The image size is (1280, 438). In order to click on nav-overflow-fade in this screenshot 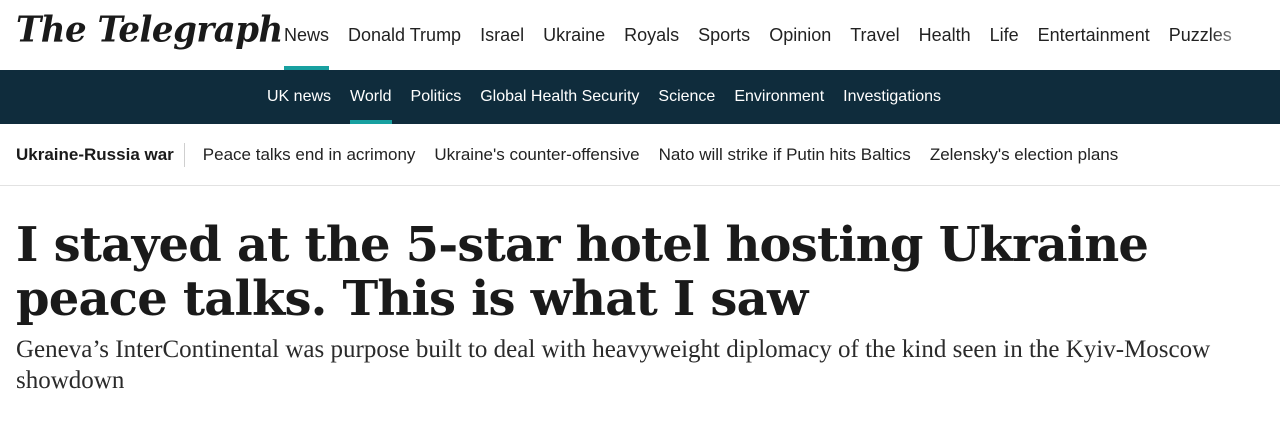, I will do `click(1245, 35)`.